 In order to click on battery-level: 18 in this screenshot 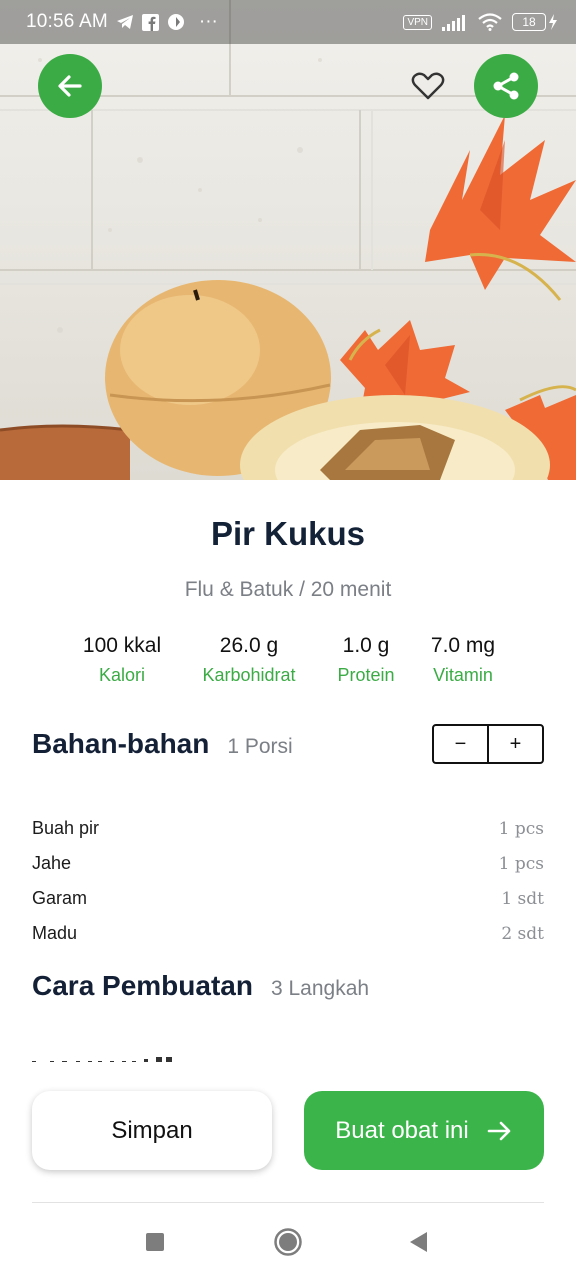, I will do `click(529, 22)`.